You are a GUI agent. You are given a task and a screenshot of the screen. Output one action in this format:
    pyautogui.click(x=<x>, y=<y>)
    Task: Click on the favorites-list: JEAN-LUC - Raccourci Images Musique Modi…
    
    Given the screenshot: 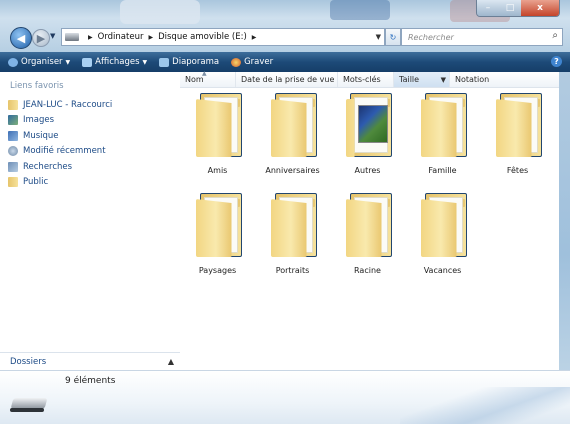 What is the action you would take?
    pyautogui.click(x=60, y=143)
    